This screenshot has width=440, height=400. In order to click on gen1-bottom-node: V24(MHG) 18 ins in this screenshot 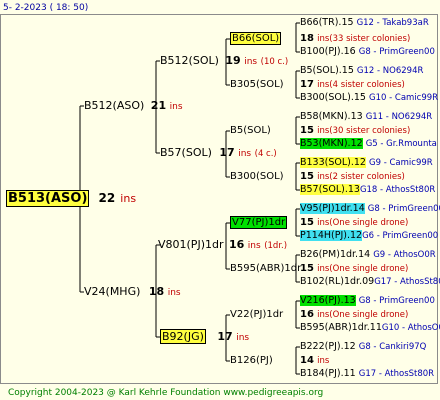, I will do `click(132, 292)`.